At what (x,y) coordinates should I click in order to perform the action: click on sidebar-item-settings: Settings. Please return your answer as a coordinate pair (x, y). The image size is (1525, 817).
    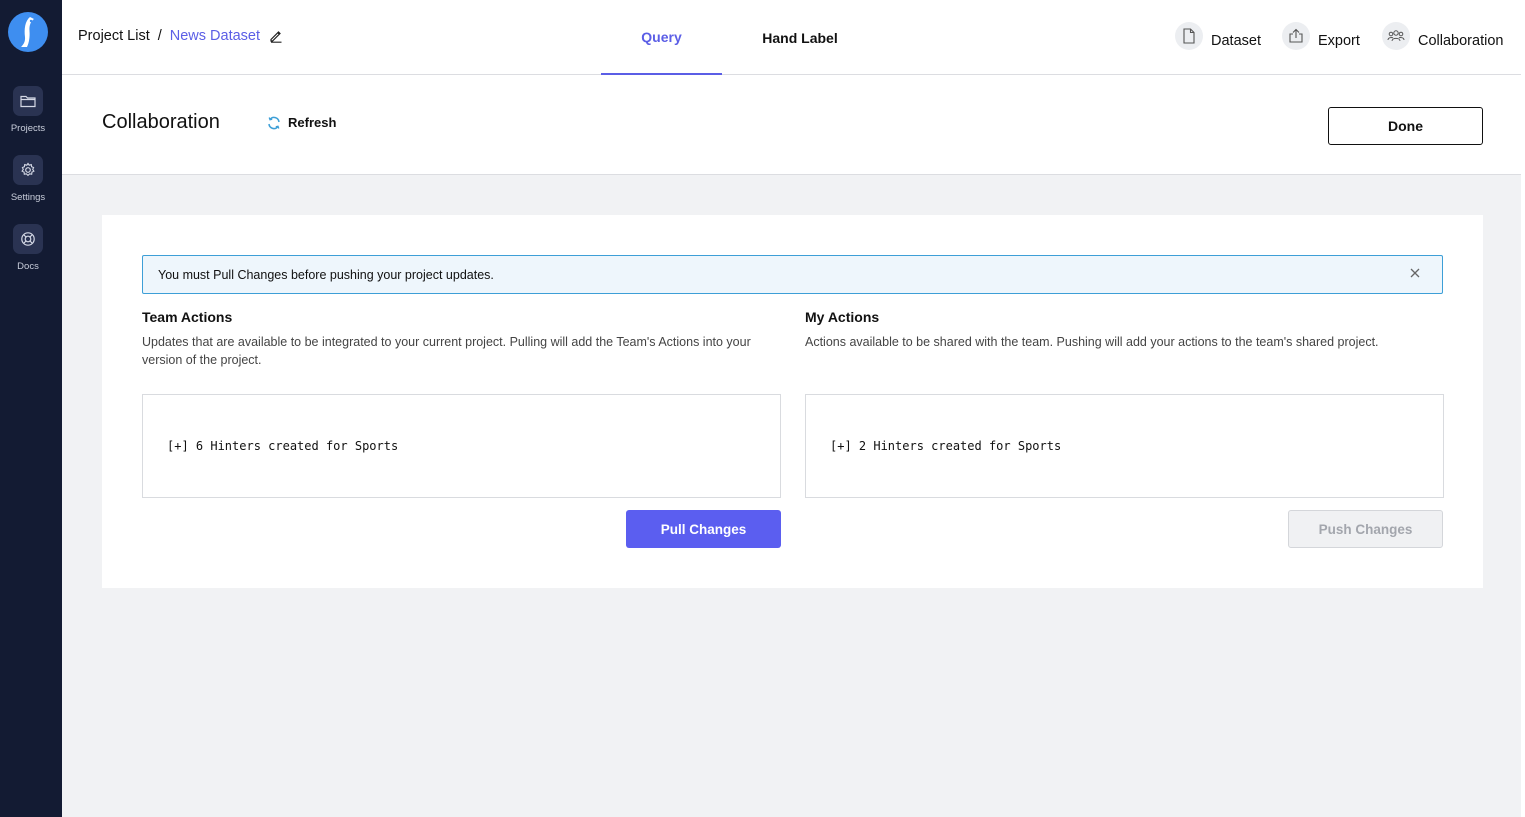
    Looking at the image, I should click on (28, 179).